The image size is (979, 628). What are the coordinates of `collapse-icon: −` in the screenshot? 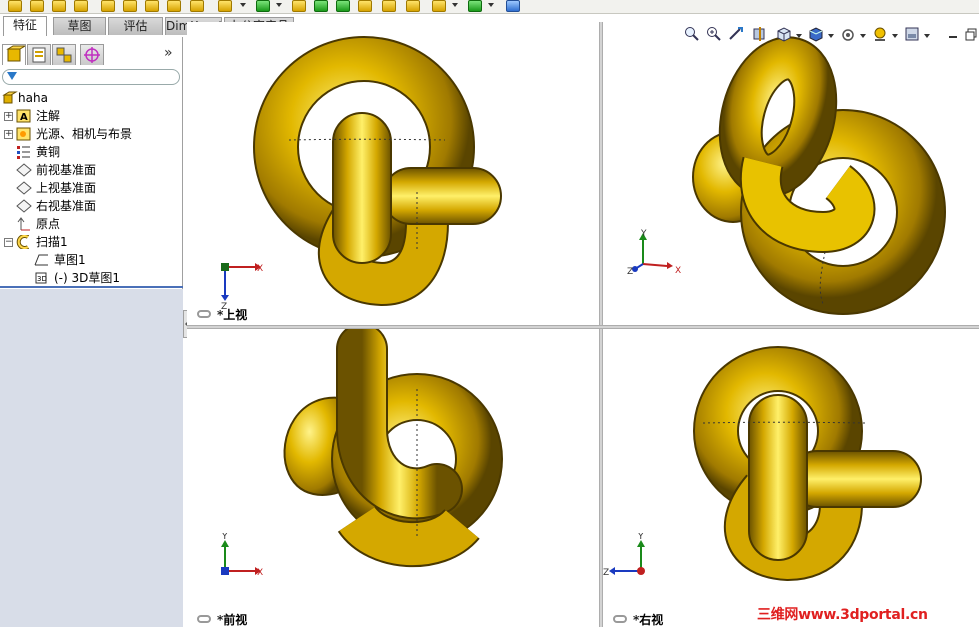 It's located at (8, 242).